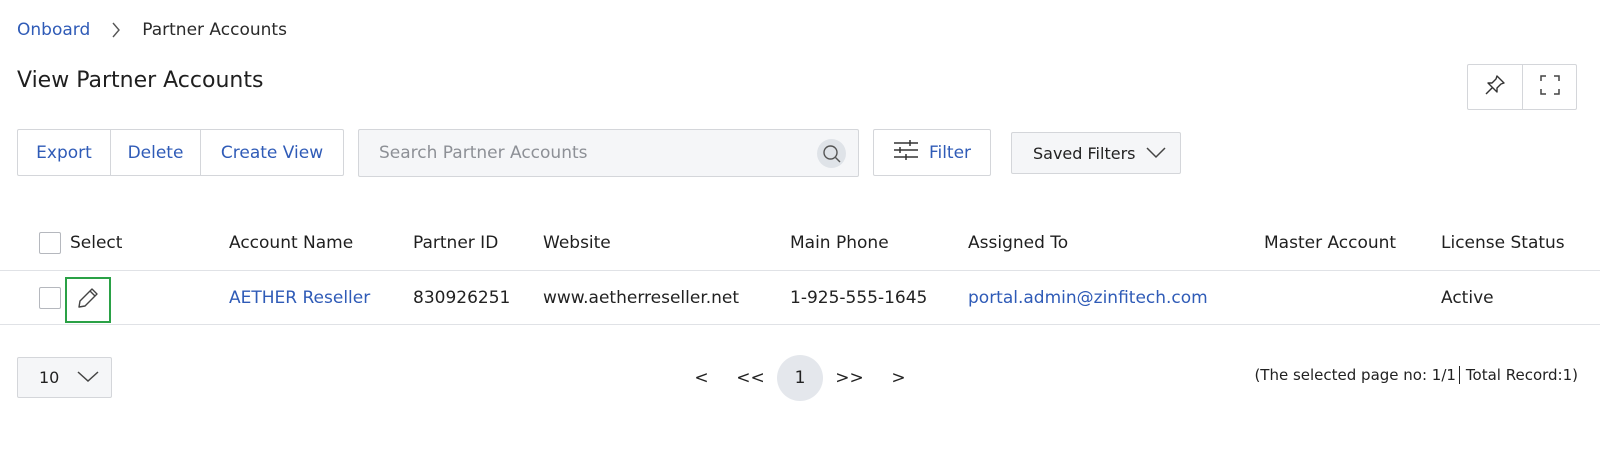 This screenshot has width=1600, height=472. Describe the element at coordinates (1084, 153) in the screenshot. I see `saved-filters-label: Saved Filters` at that location.